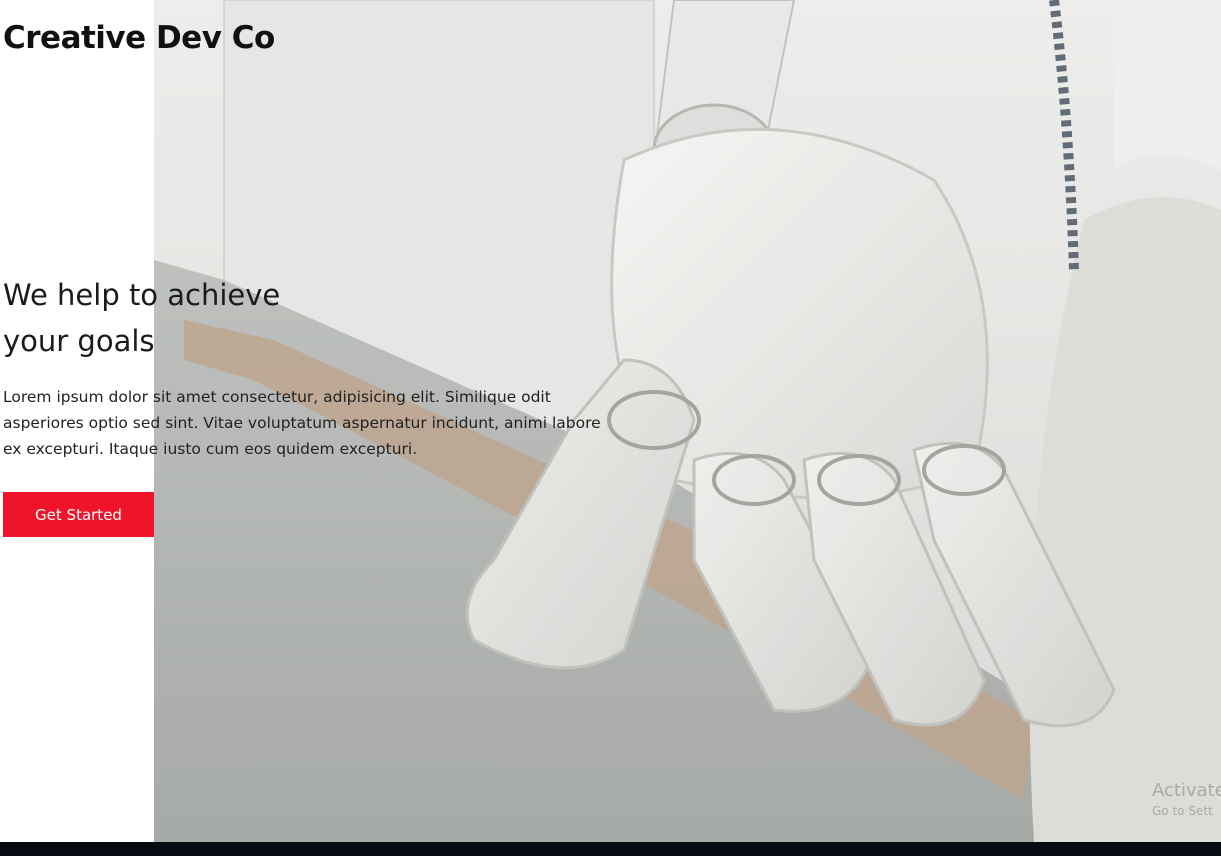 This screenshot has height=856, width=1221. I want to click on brand-logo-text: Creative Dev Co, so click(139, 38).